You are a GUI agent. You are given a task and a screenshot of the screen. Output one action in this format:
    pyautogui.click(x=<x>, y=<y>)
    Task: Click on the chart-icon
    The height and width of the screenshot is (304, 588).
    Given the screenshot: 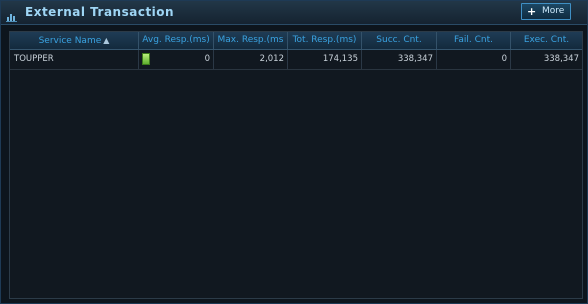 What is the action you would take?
    pyautogui.click(x=11, y=14)
    